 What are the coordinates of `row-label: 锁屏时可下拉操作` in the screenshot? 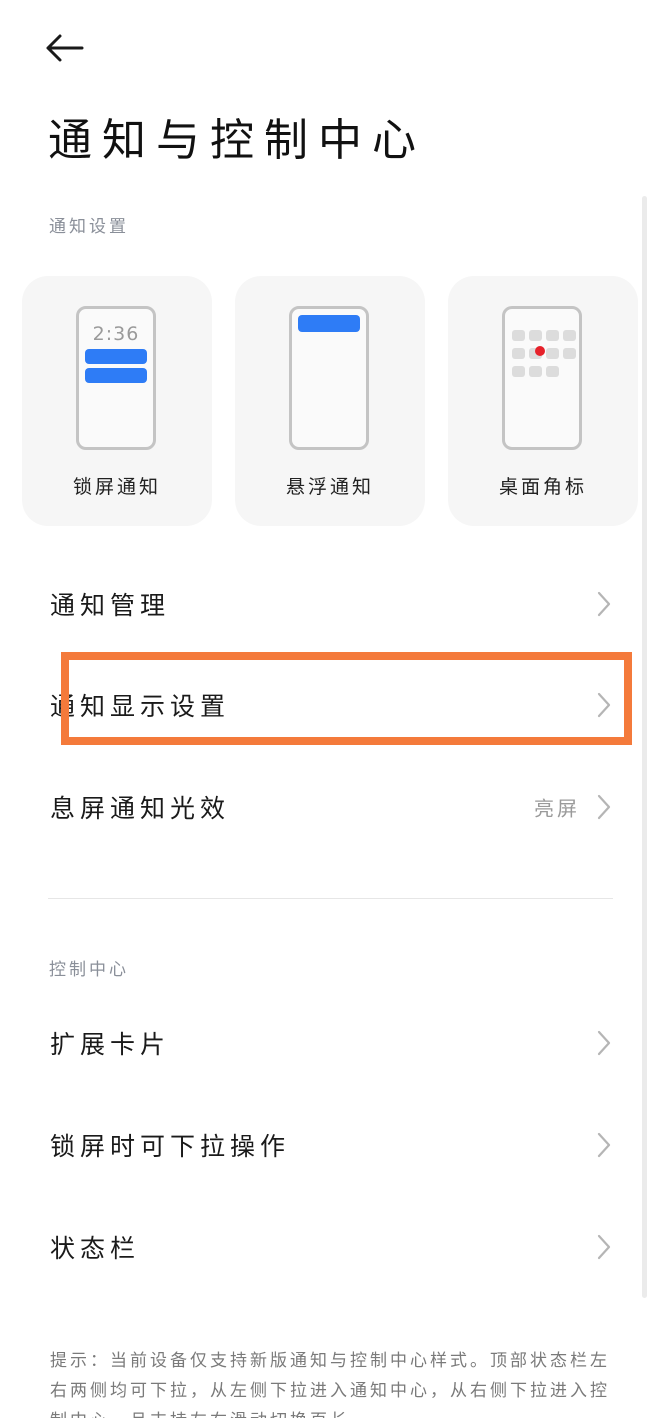 It's located at (170, 1146).